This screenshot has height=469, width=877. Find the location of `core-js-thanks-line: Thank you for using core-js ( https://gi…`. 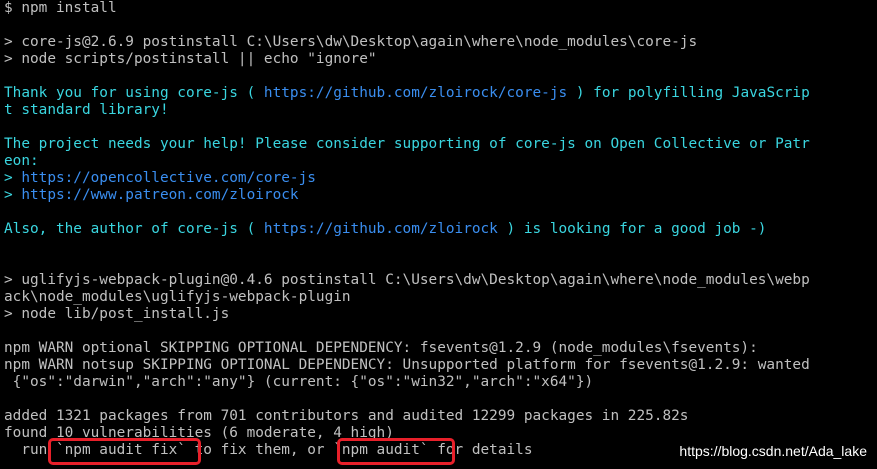

core-js-thanks-line: Thank you for using core-js ( https://gi… is located at coordinates (407, 93).